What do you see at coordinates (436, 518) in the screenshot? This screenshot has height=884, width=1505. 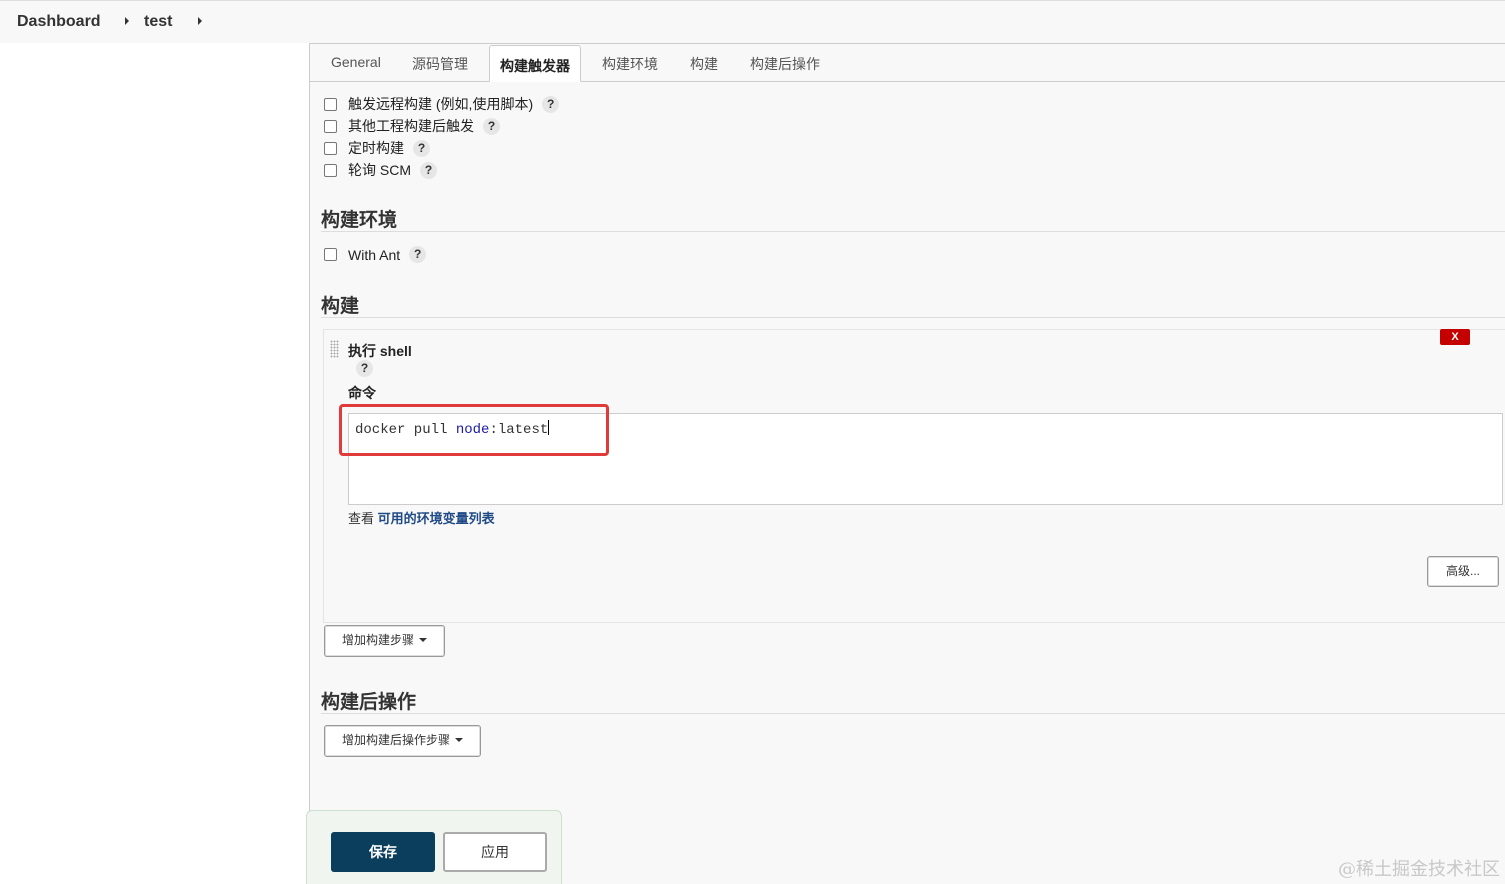 I see `env-vars-link: 可用的环境变量列表` at bounding box center [436, 518].